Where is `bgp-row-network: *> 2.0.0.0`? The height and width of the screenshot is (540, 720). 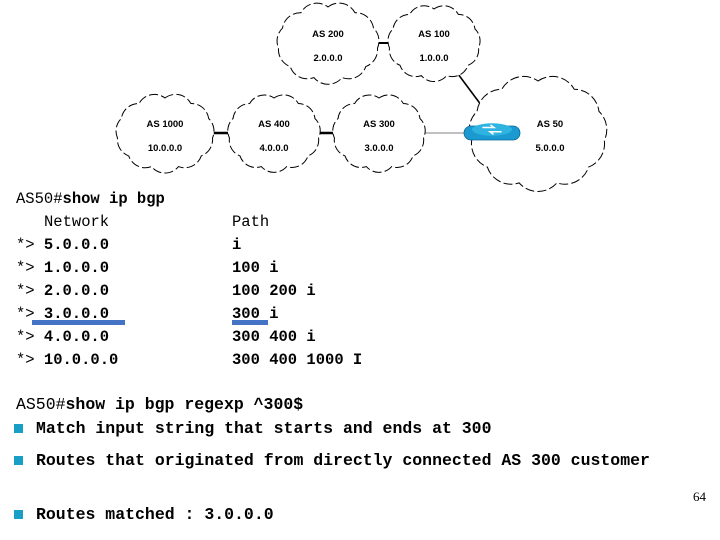
bgp-row-network: *> 2.0.0.0 is located at coordinates (62, 291).